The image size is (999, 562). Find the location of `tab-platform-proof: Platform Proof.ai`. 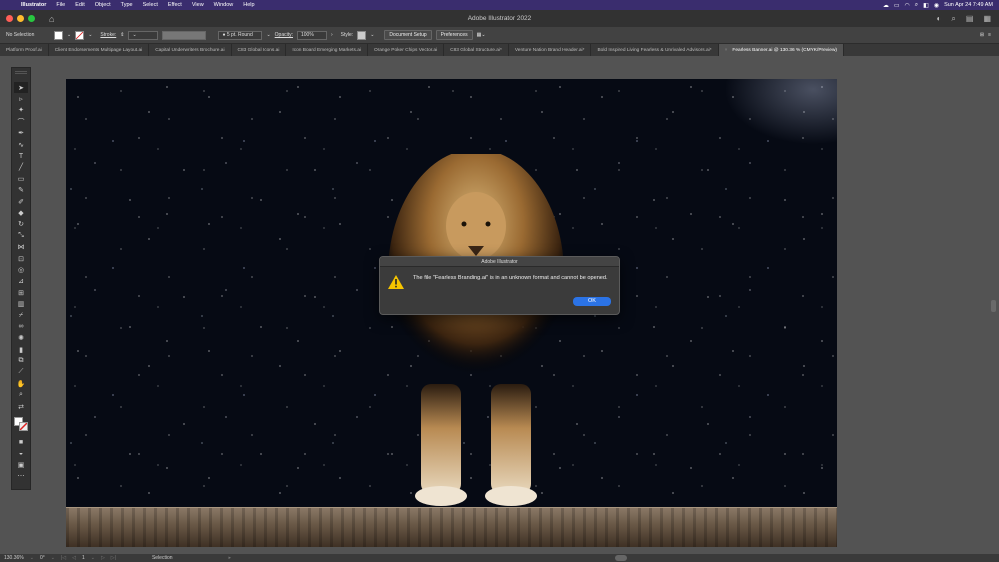

tab-platform-proof: Platform Proof.ai is located at coordinates (24, 50).